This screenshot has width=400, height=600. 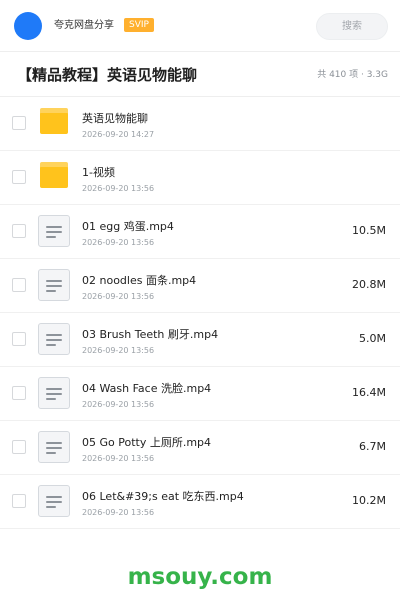 I want to click on header-bar: 夸克网盘分享 SVIP 搜索, so click(x=200, y=26).